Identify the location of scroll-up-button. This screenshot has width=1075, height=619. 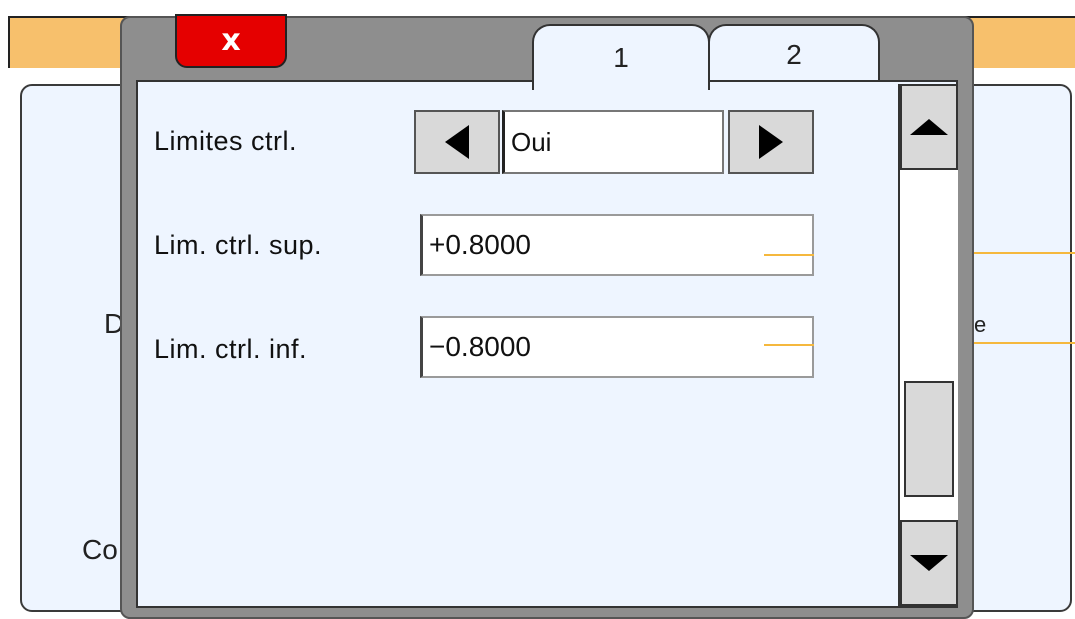
(929, 127).